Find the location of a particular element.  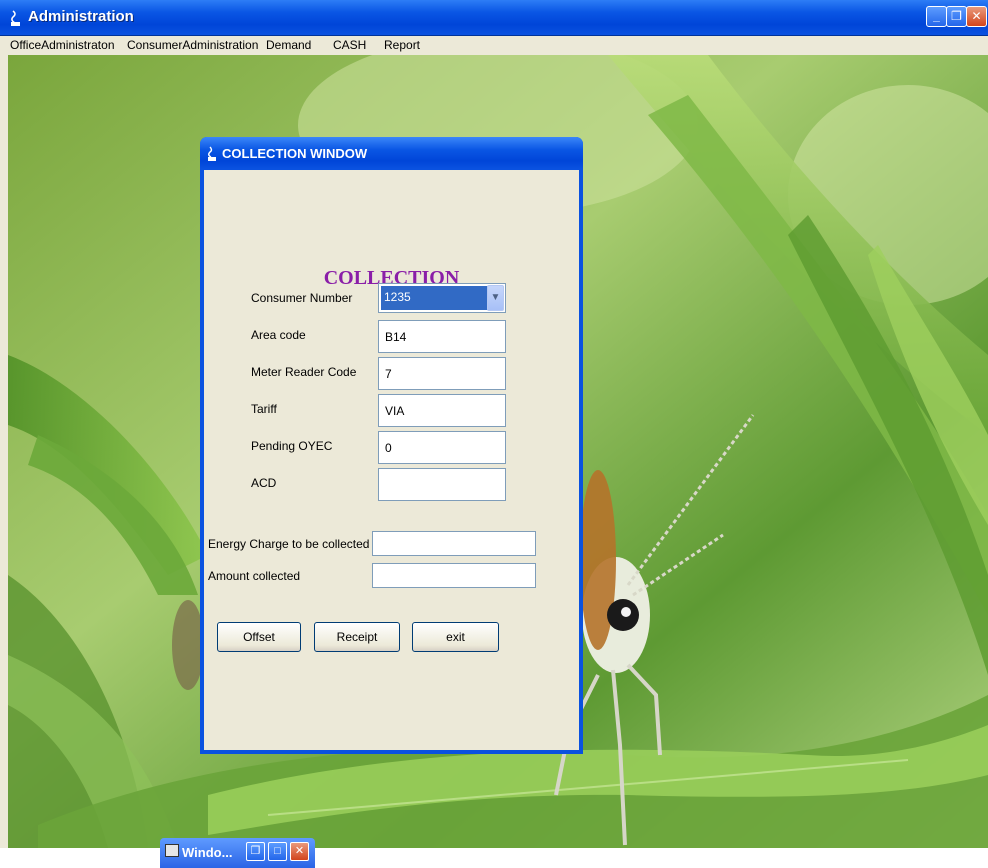

minimize-icon: _ is located at coordinates (936, 16).